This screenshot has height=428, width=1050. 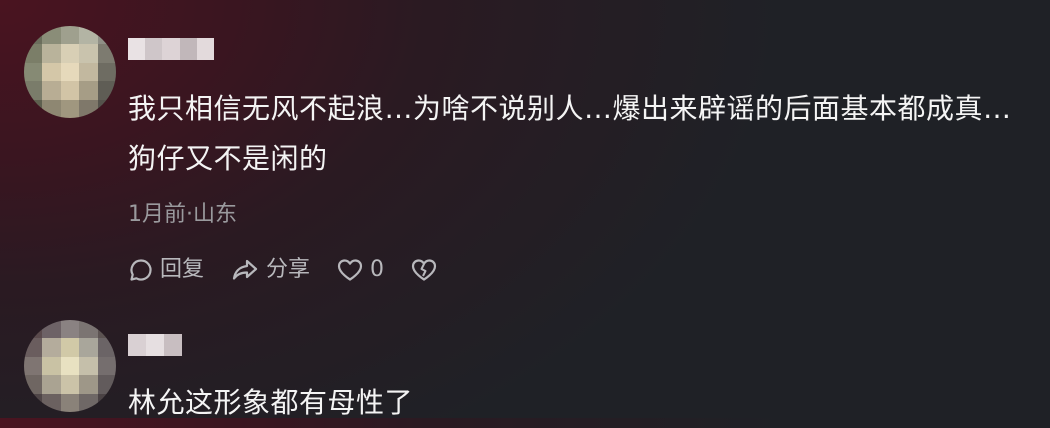 What do you see at coordinates (141, 270) in the screenshot?
I see `comment-bubble-icon` at bounding box center [141, 270].